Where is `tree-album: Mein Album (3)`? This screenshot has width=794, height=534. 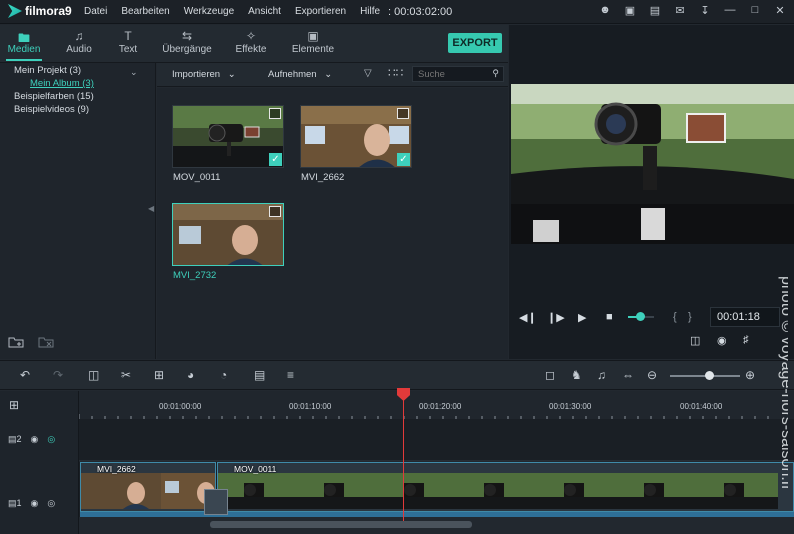
tree-album: Mein Album (3) is located at coordinates (62, 83).